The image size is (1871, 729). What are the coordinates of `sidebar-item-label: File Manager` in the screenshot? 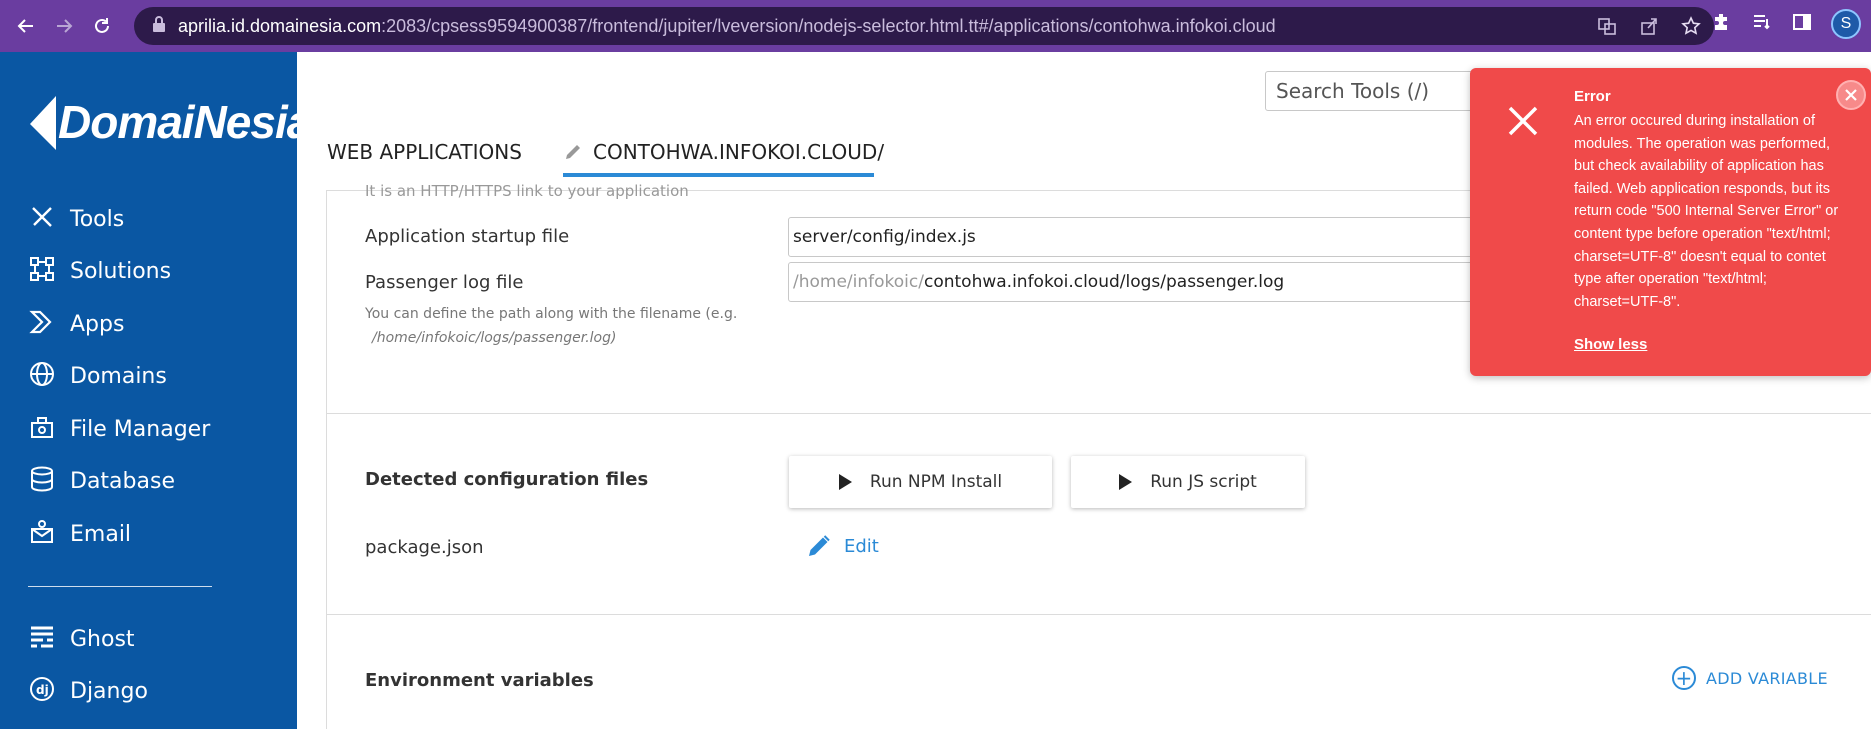 It's located at (140, 429).